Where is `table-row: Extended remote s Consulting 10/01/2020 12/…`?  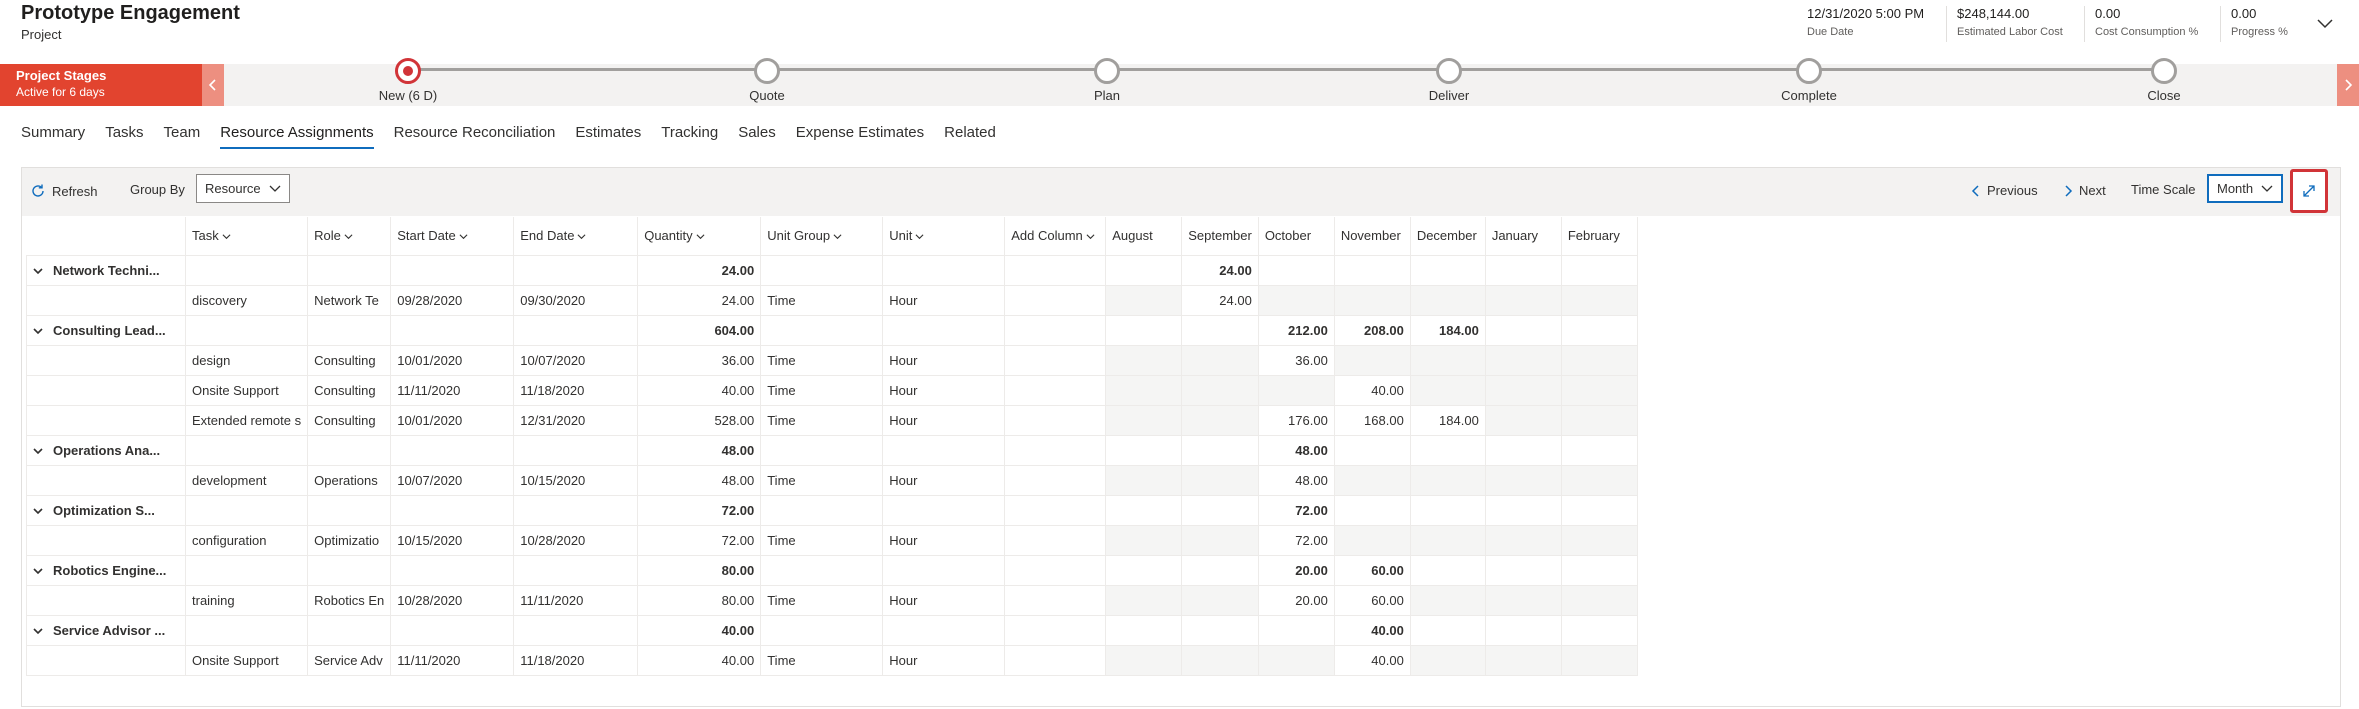 table-row: Extended remote s Consulting 10/01/2020 12/… is located at coordinates (832, 420).